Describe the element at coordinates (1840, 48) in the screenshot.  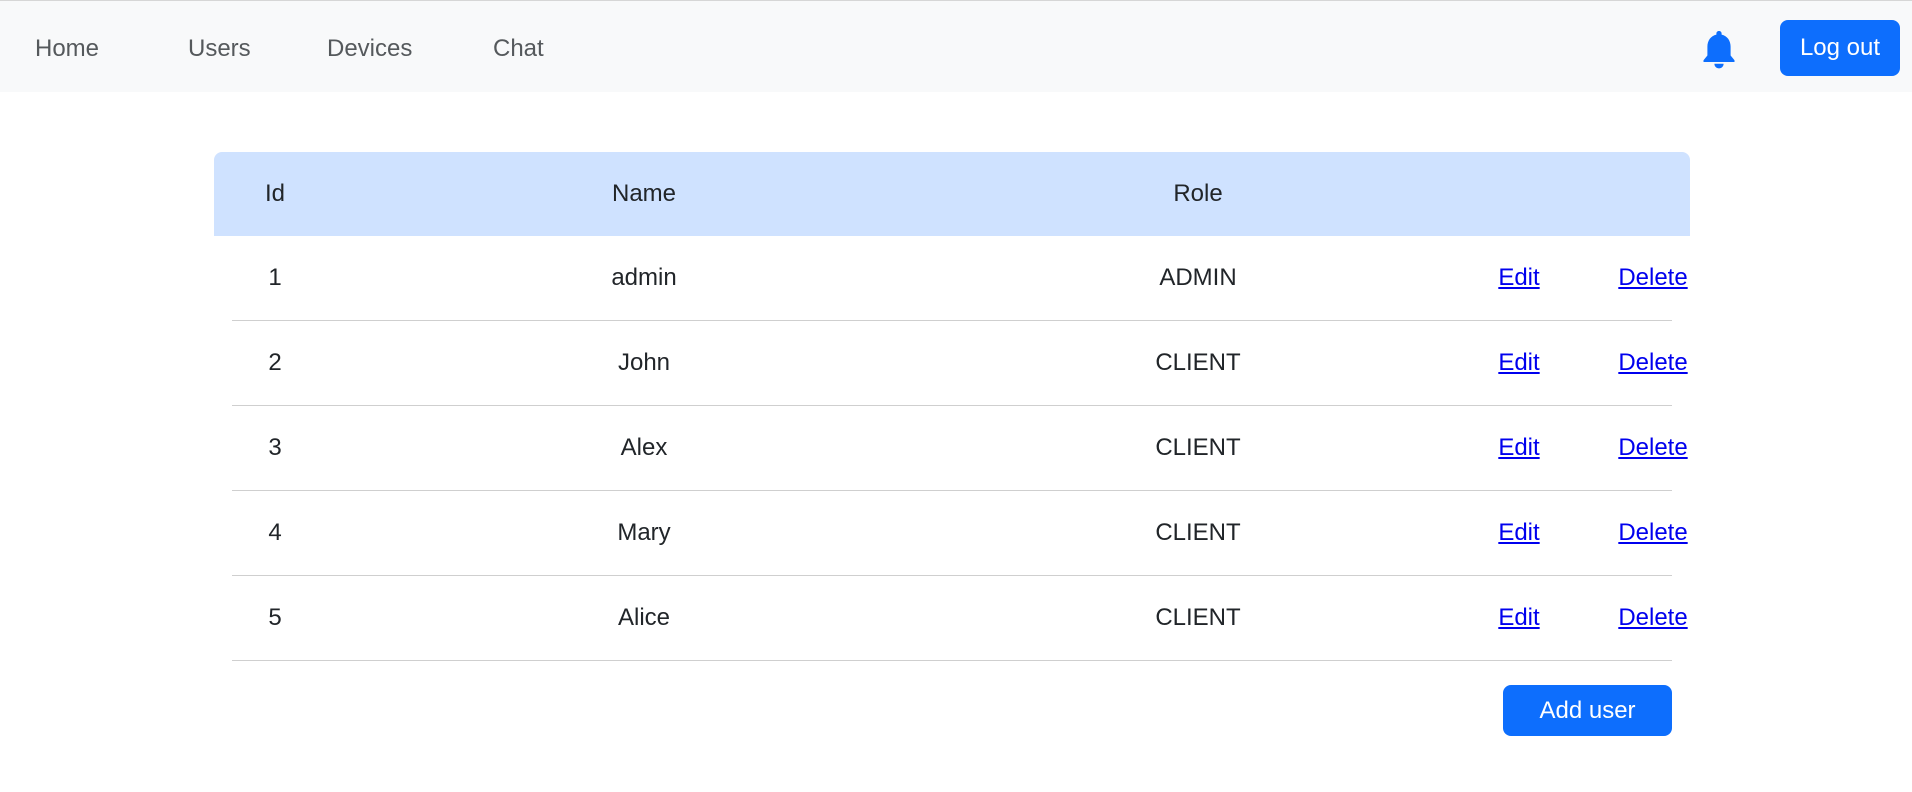
I see `logout-button: Log out` at that location.